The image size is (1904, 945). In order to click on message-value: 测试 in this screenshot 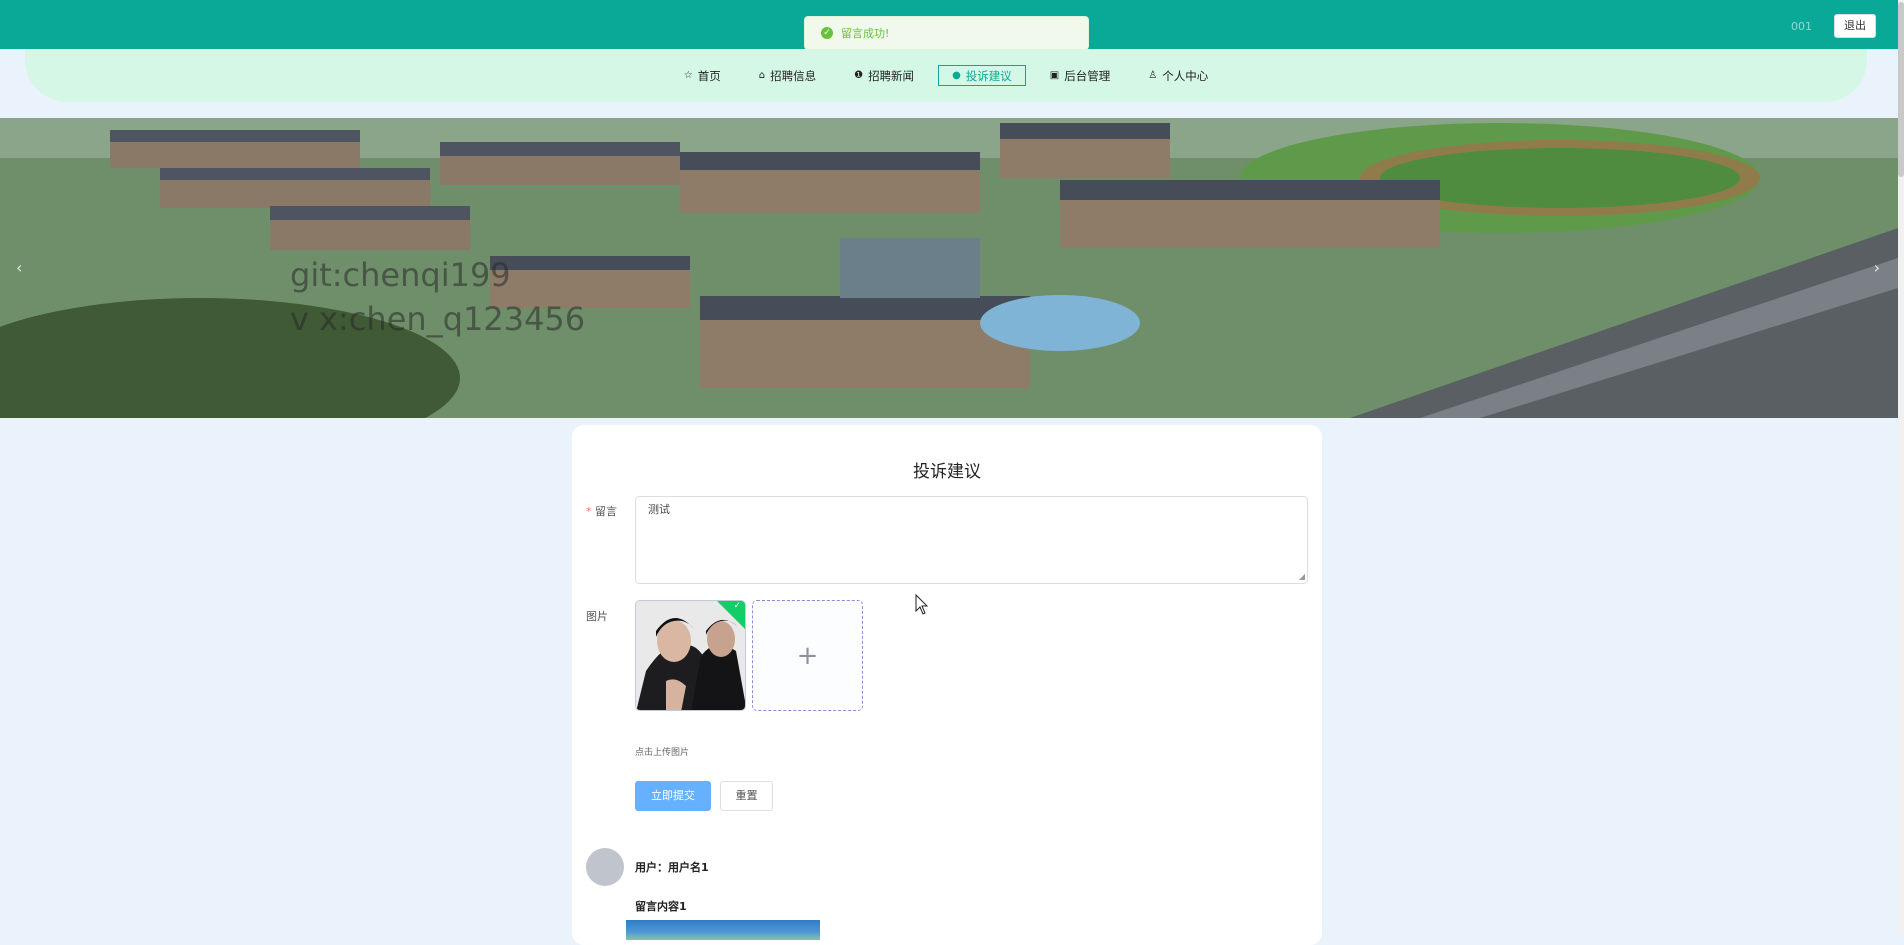, I will do `click(659, 509)`.